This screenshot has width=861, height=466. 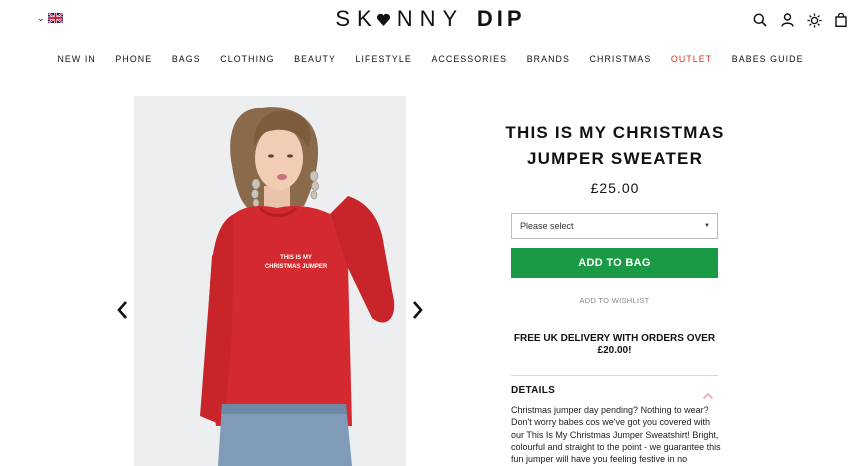 What do you see at coordinates (614, 300) in the screenshot?
I see `add-to-wishlist-link: ADD TO WISHLIST` at bounding box center [614, 300].